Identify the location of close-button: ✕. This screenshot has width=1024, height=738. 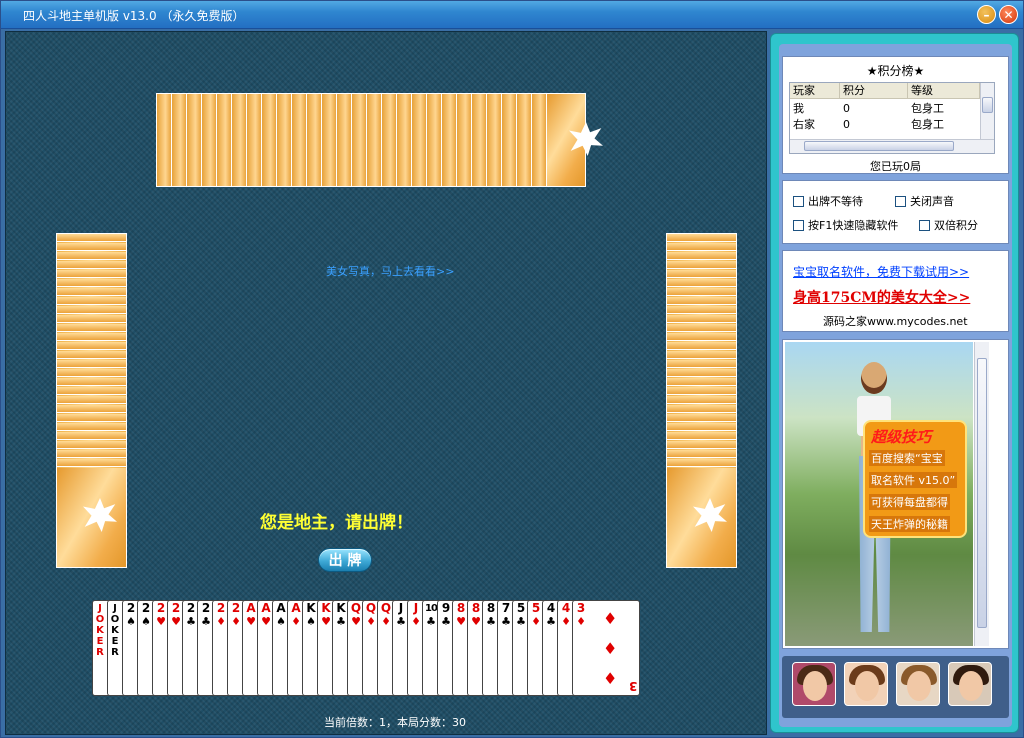
(1008, 14).